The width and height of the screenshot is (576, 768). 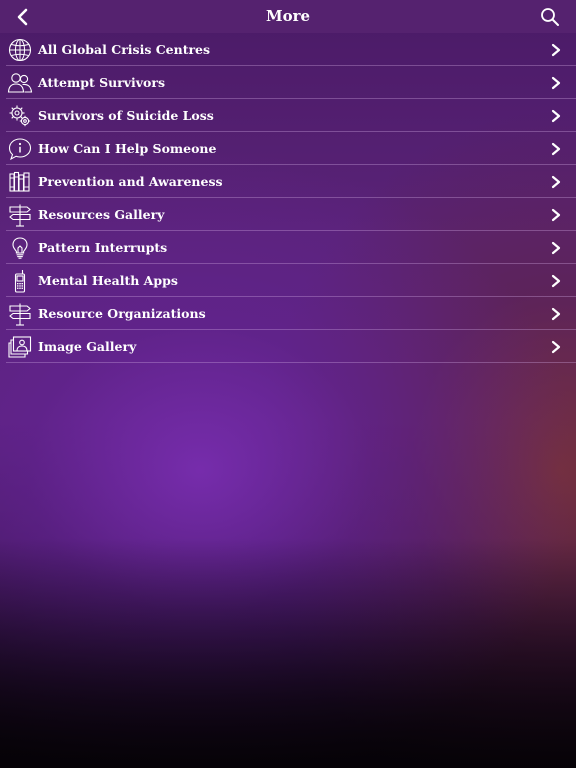 I want to click on menu-item-label: Pattern Interrupts, so click(x=103, y=247).